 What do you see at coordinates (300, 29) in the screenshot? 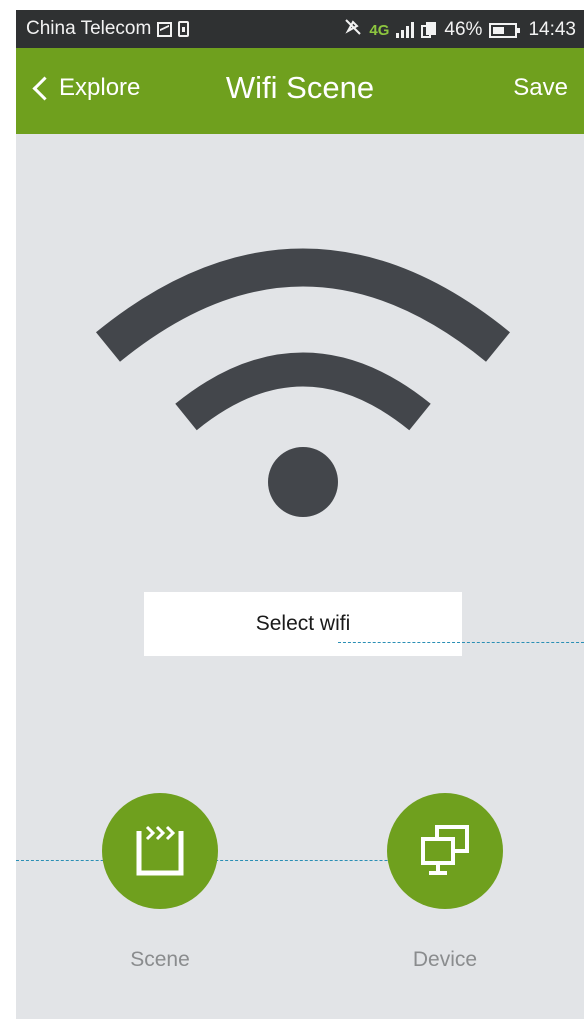
I see `status-bar: China Telecom 4G 46% 14:43` at bounding box center [300, 29].